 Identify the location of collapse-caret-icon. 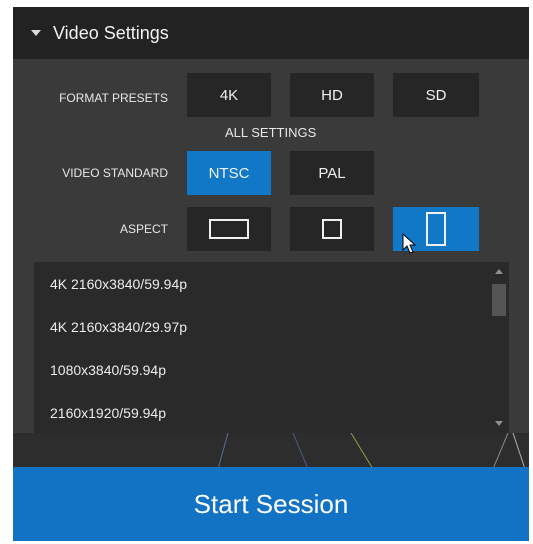
(36, 33).